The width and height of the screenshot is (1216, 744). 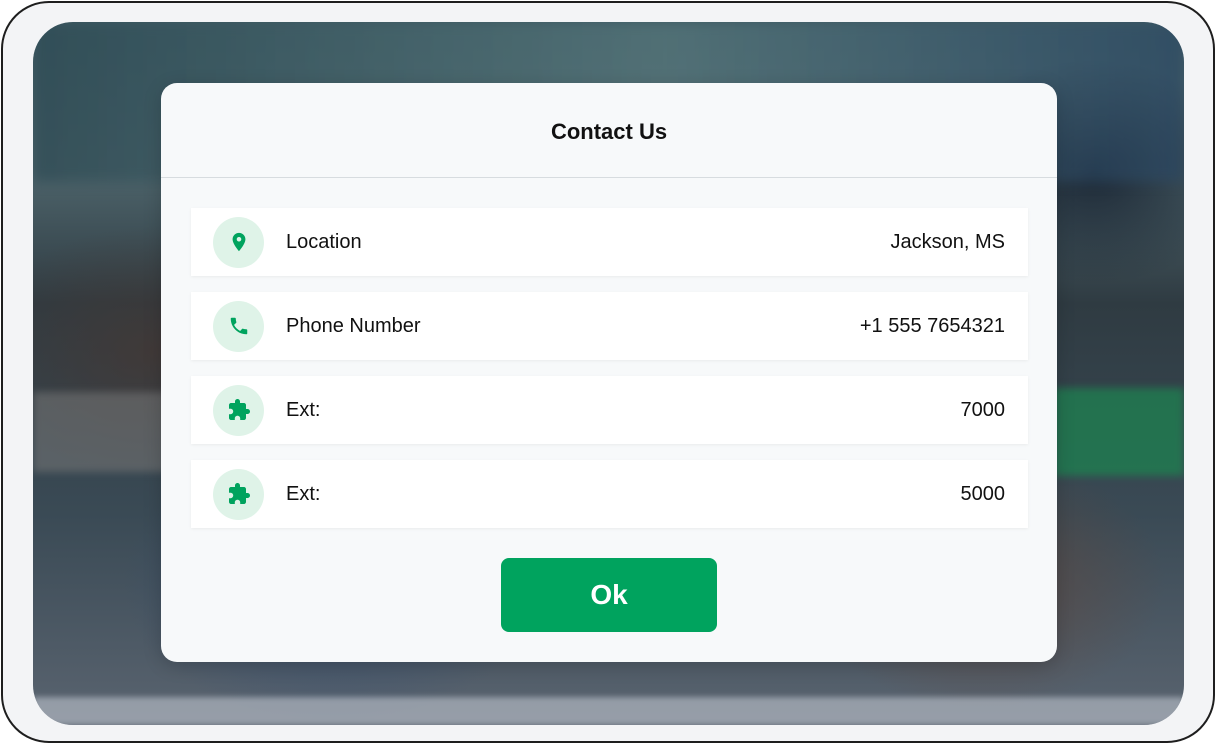 What do you see at coordinates (324, 241) in the screenshot?
I see `location-label: Location` at bounding box center [324, 241].